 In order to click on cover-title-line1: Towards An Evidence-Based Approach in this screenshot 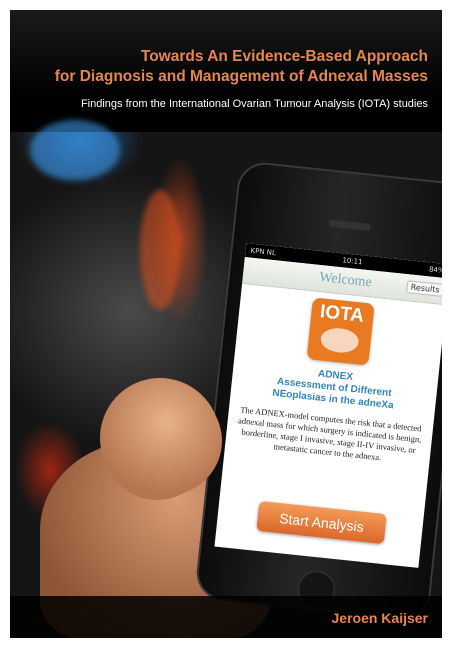, I will do `click(284, 56)`.